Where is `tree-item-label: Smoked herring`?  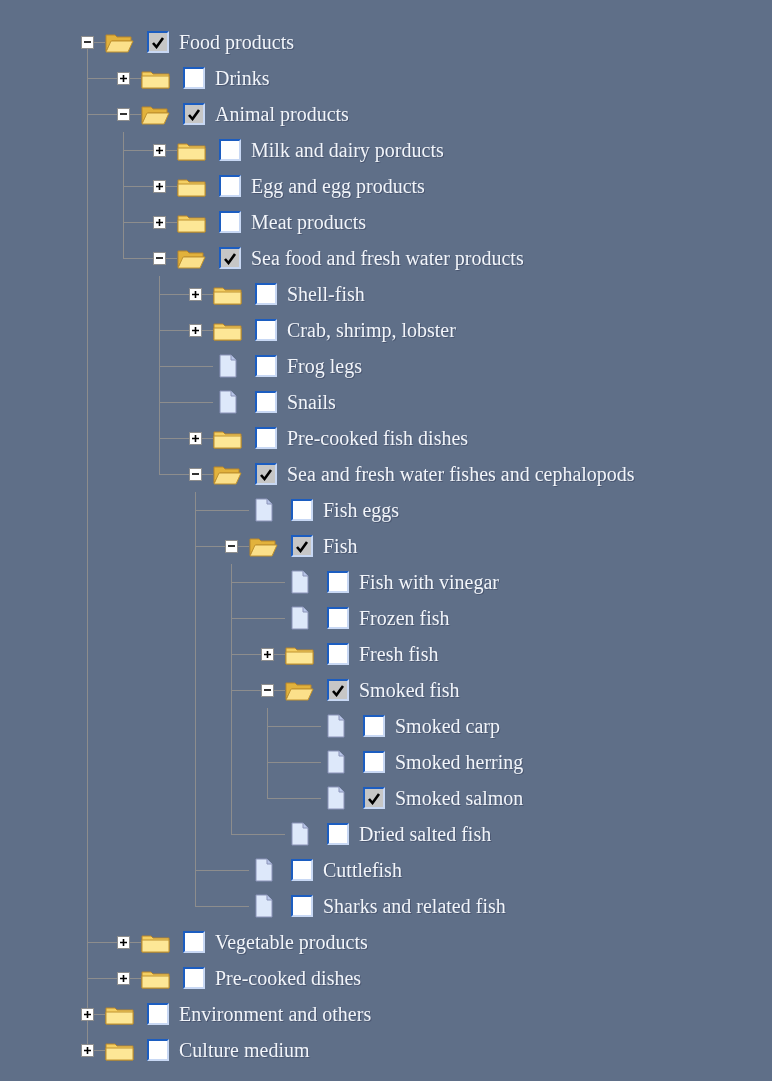 tree-item-label: Smoked herring is located at coordinates (459, 762).